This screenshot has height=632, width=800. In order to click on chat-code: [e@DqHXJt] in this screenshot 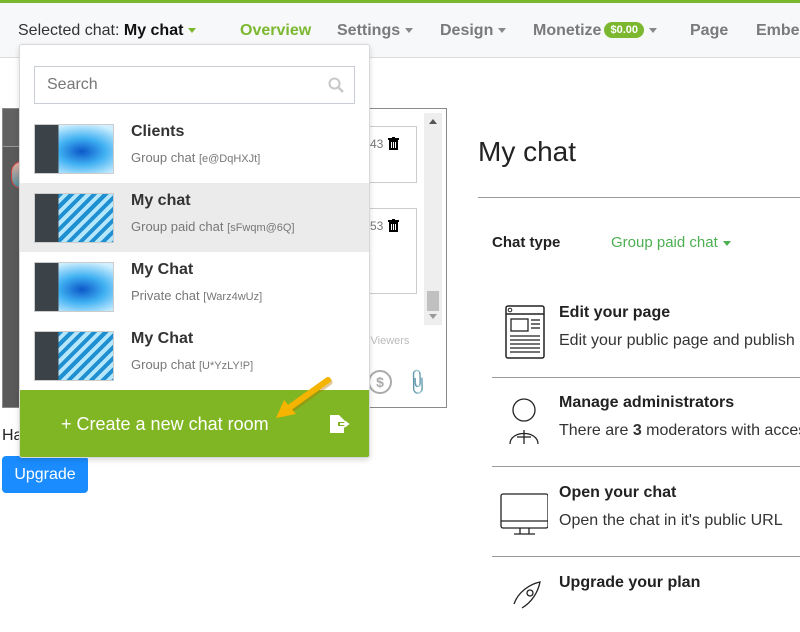, I will do `click(229, 159)`.